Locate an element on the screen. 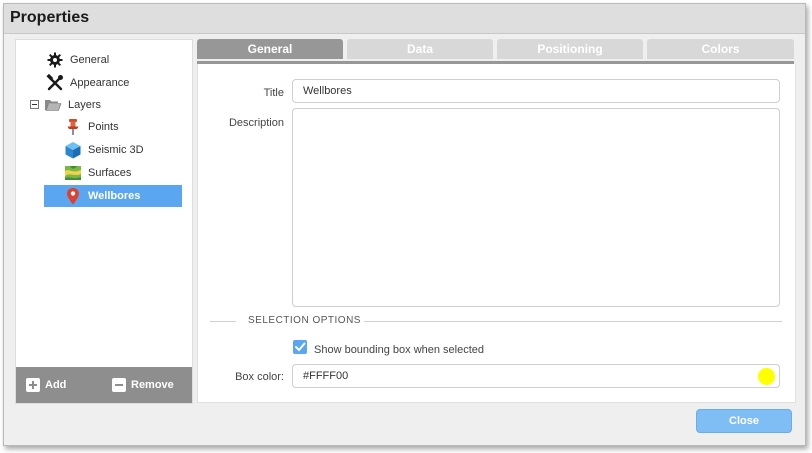  close-button: Close is located at coordinates (744, 421).